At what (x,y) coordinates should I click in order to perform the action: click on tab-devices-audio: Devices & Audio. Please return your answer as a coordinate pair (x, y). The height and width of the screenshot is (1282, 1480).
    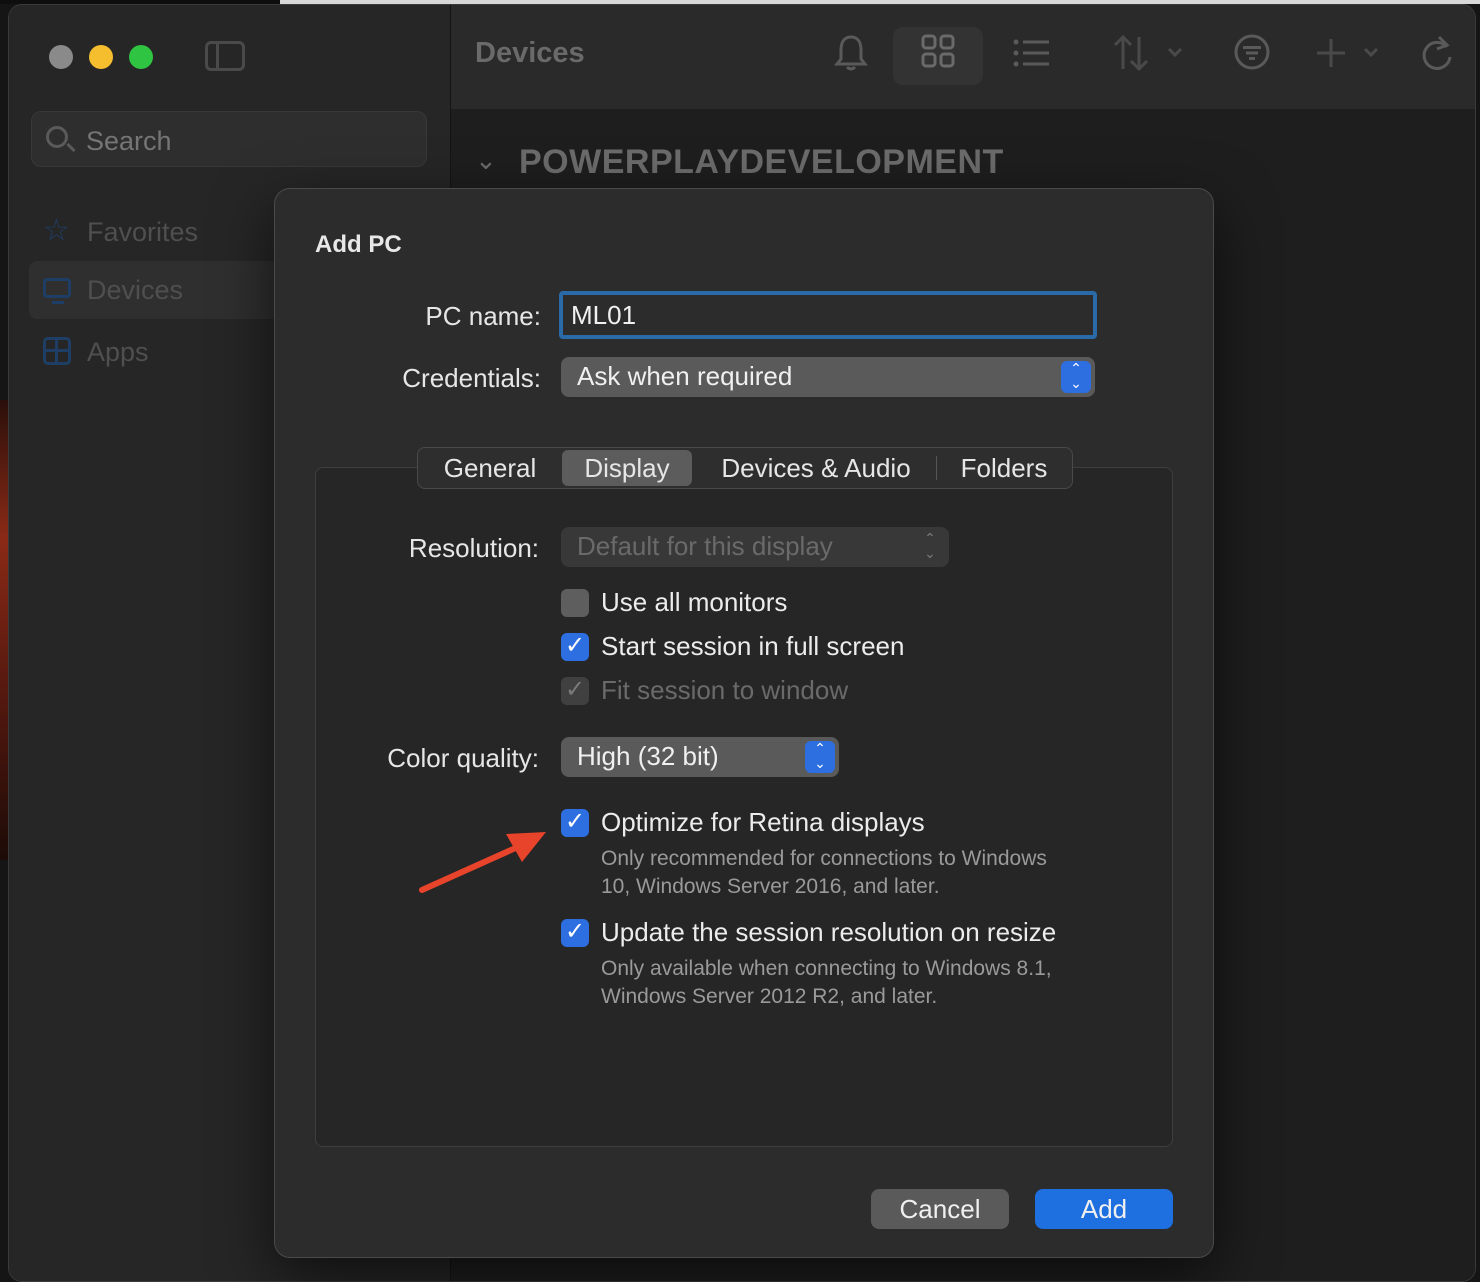
    Looking at the image, I should click on (816, 468).